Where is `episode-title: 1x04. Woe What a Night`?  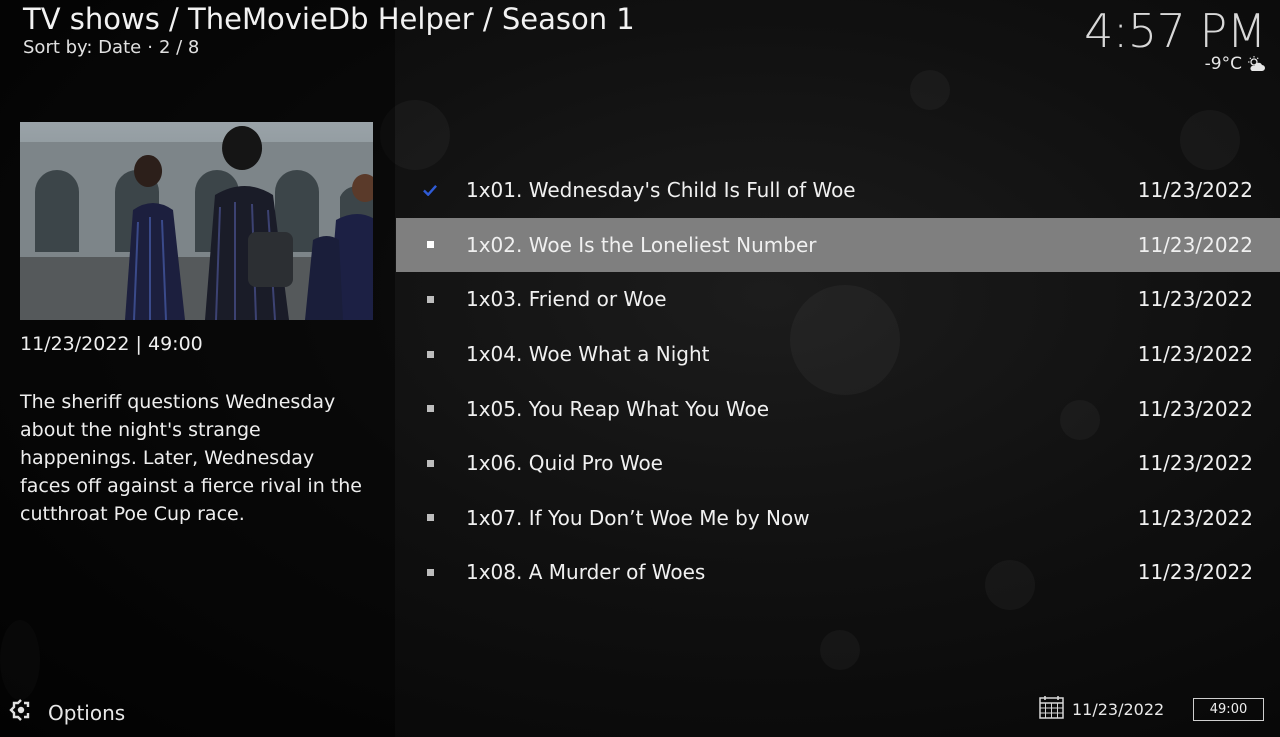 episode-title: 1x04. Woe What a Night is located at coordinates (588, 354).